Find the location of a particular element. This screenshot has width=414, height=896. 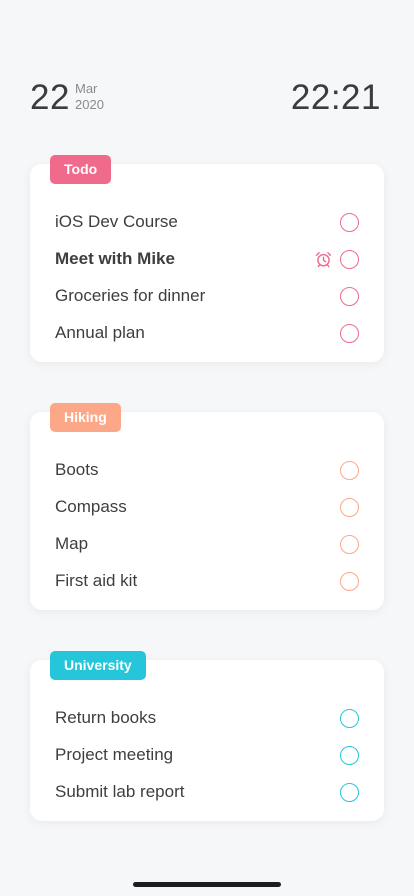

list-item: Annual plan is located at coordinates (207, 333).